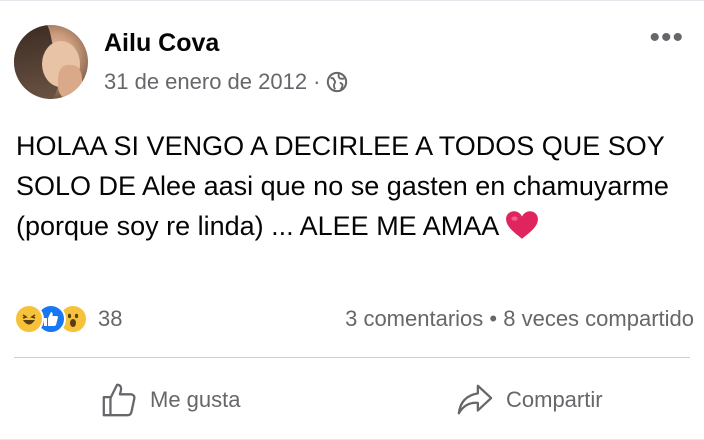  Describe the element at coordinates (110, 318) in the screenshot. I see `reaction-count: 38` at that location.